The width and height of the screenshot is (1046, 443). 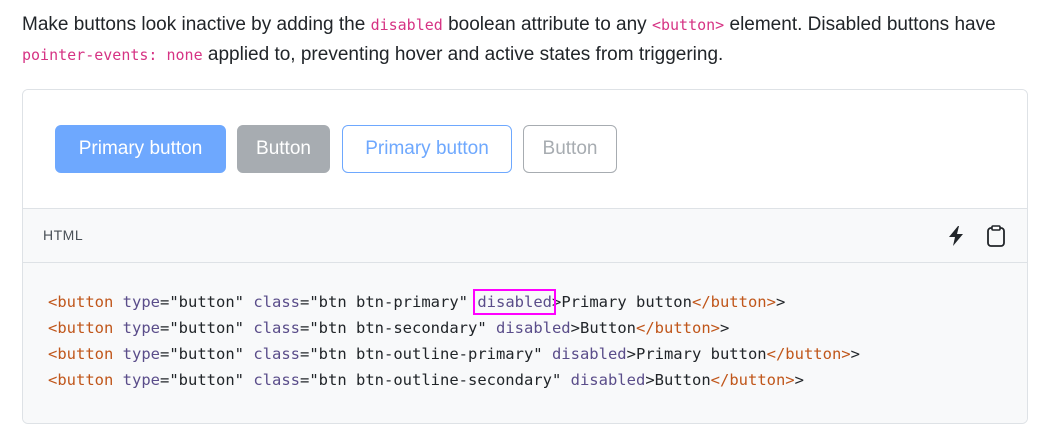 I want to click on disabled-secondary-button: Button, so click(x=283, y=149).